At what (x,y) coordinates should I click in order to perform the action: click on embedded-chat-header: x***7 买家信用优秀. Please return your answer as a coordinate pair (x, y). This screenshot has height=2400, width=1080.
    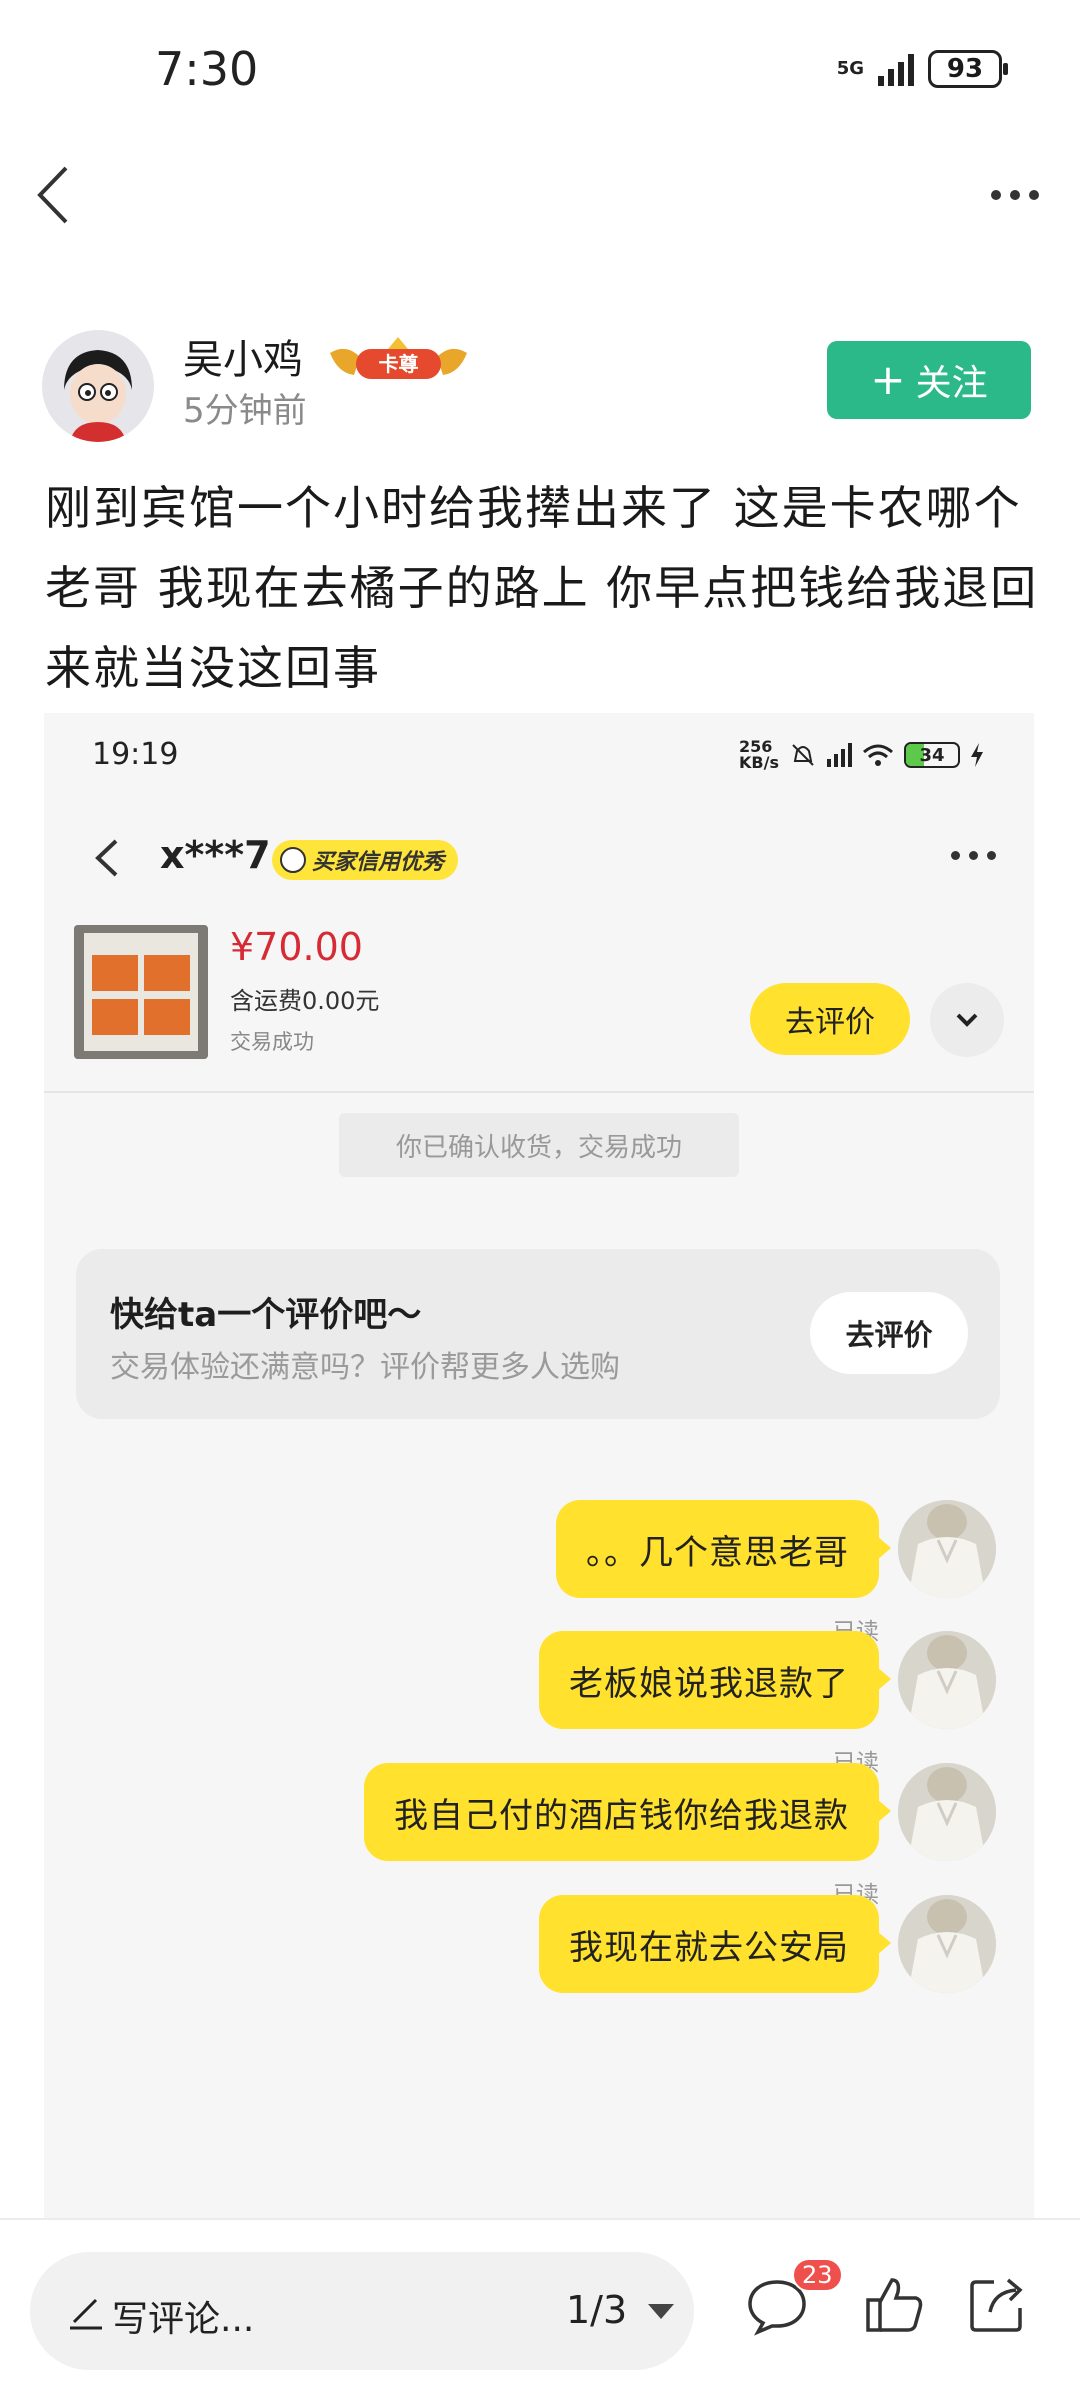
    Looking at the image, I should click on (539, 858).